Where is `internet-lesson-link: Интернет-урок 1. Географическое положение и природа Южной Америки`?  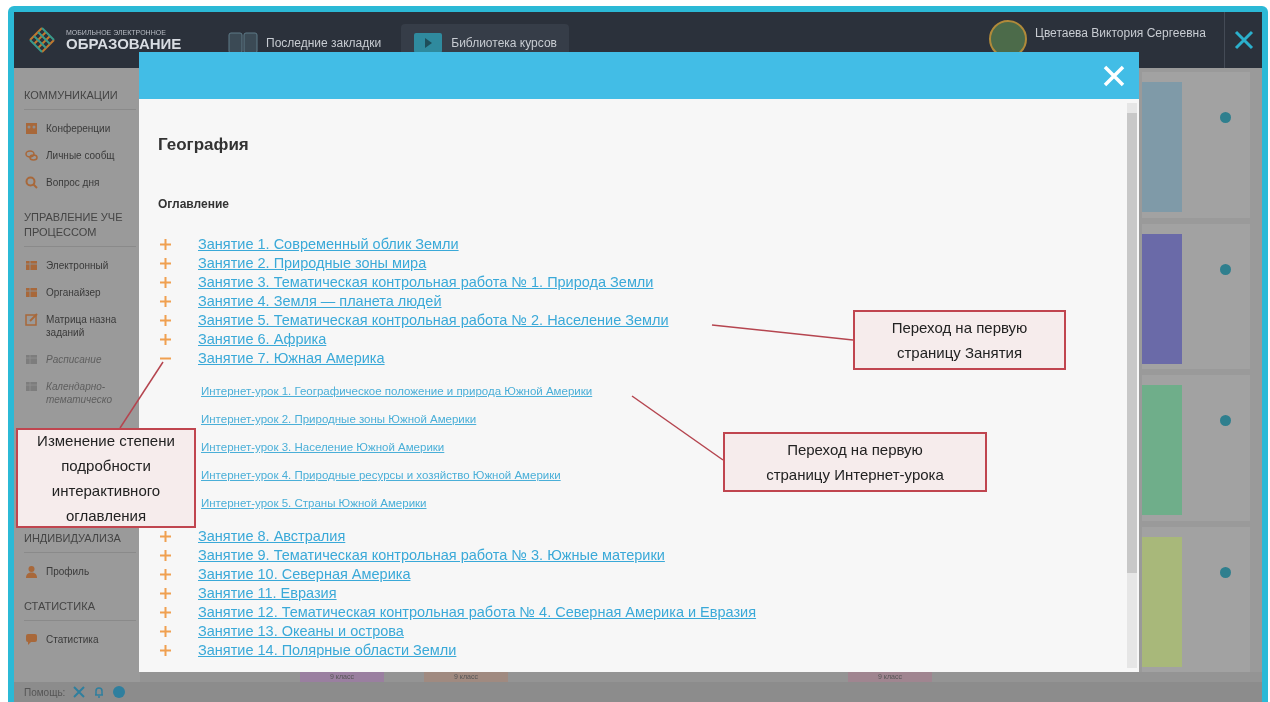 internet-lesson-link: Интернет-урок 1. Географическое положение и природа Южной Америки is located at coordinates (397, 391).